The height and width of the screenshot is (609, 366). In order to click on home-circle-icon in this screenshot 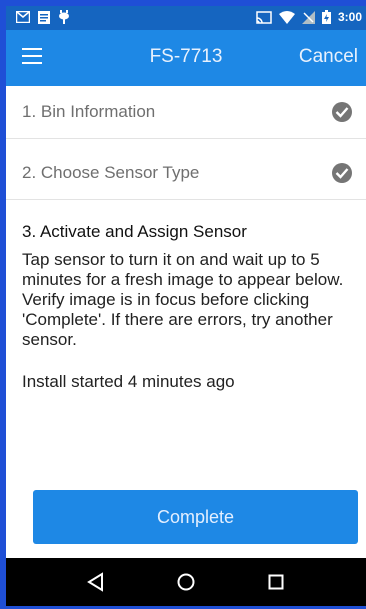, I will do `click(186, 582)`.